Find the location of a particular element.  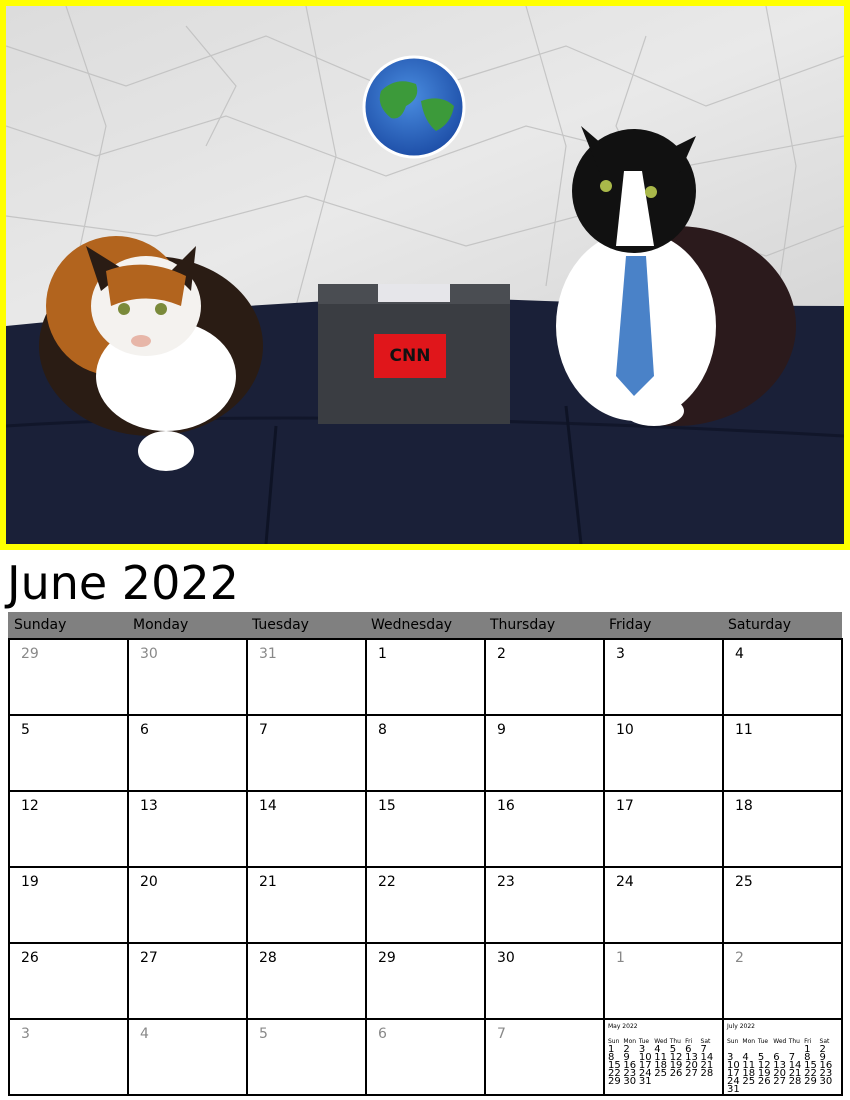

day-number: 14 is located at coordinates (268, 806).